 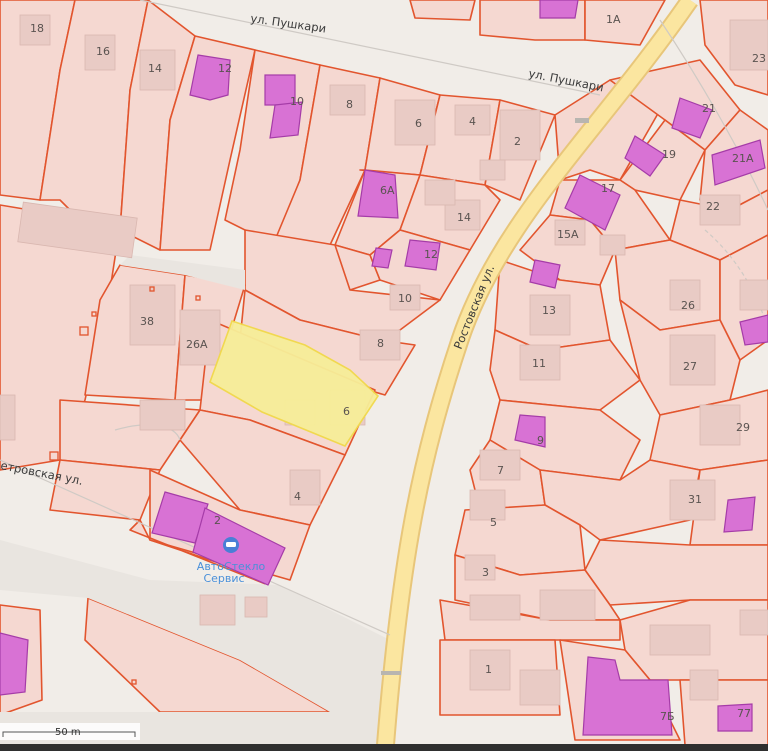 I want to click on house-number: 16, so click(x=103, y=51).